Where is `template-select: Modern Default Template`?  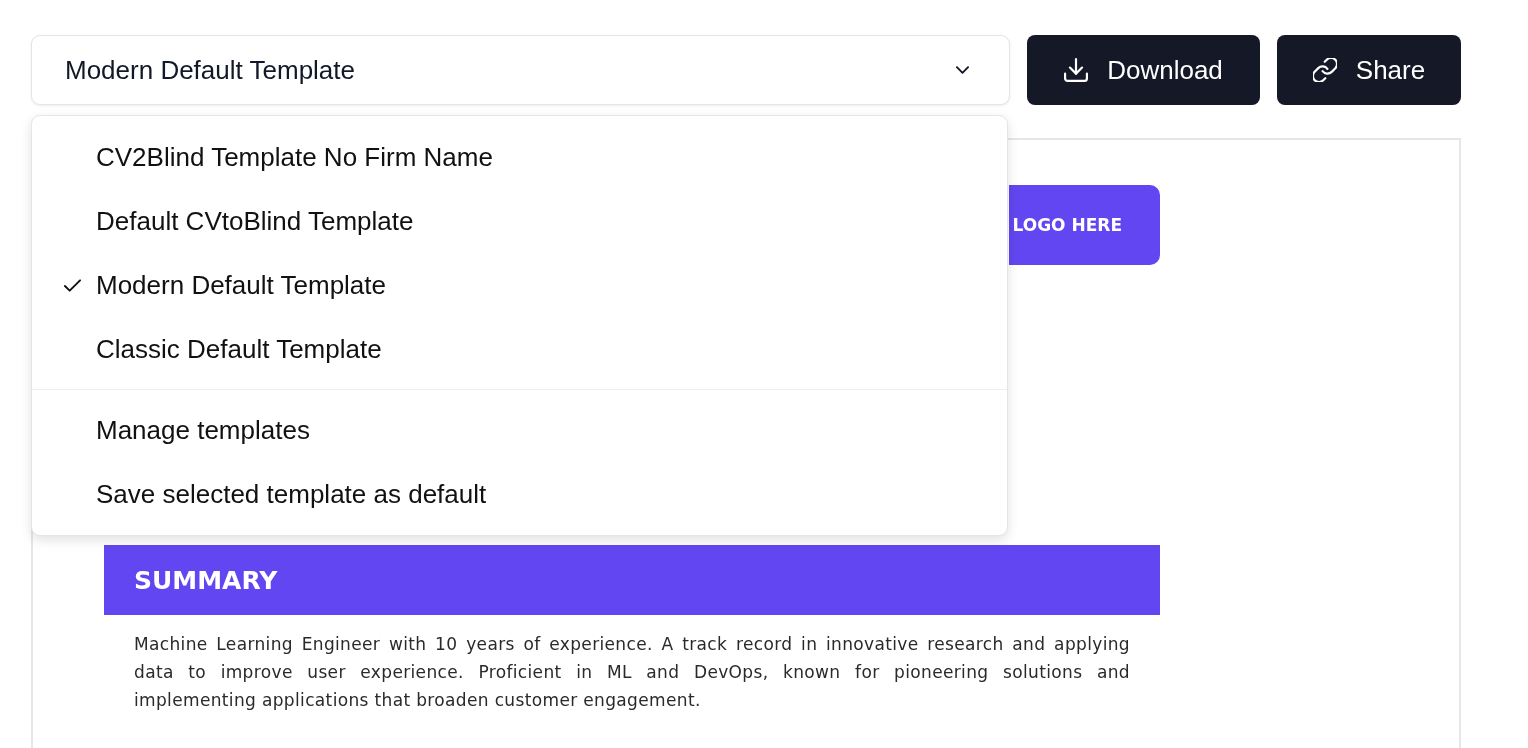 template-select: Modern Default Template is located at coordinates (520, 70).